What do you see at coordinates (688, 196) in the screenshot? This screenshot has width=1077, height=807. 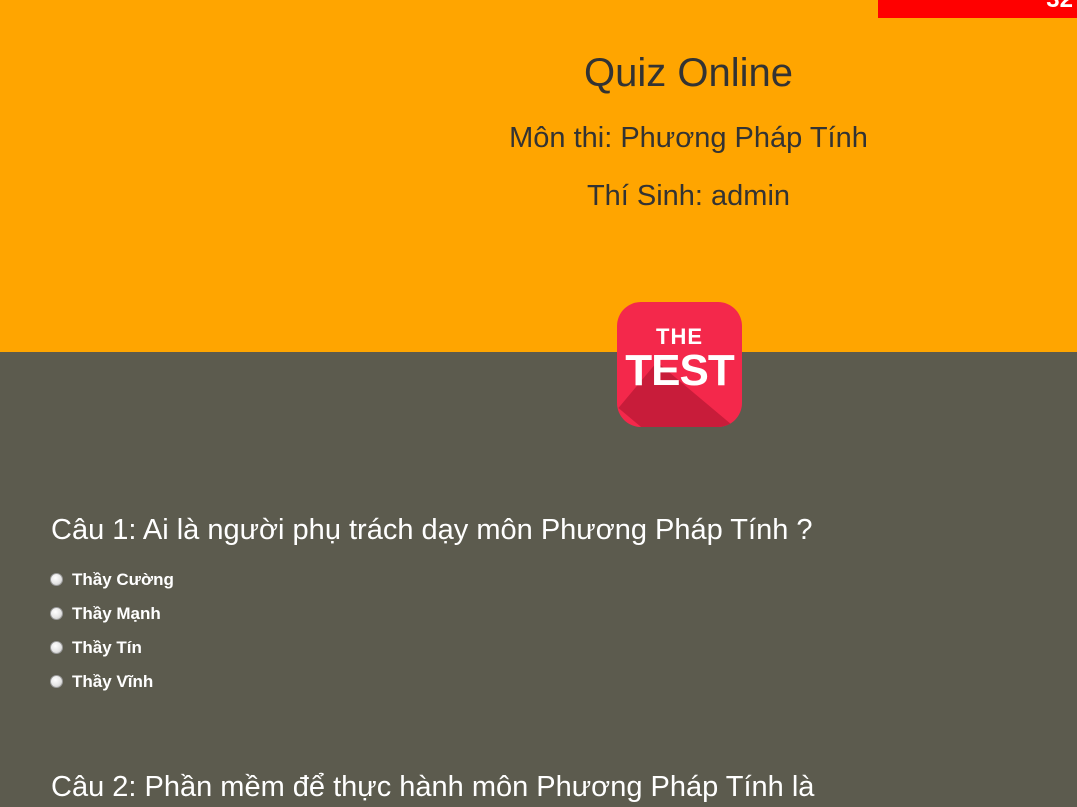 I see `candidate-label: Thí Sinh: admin` at bounding box center [688, 196].